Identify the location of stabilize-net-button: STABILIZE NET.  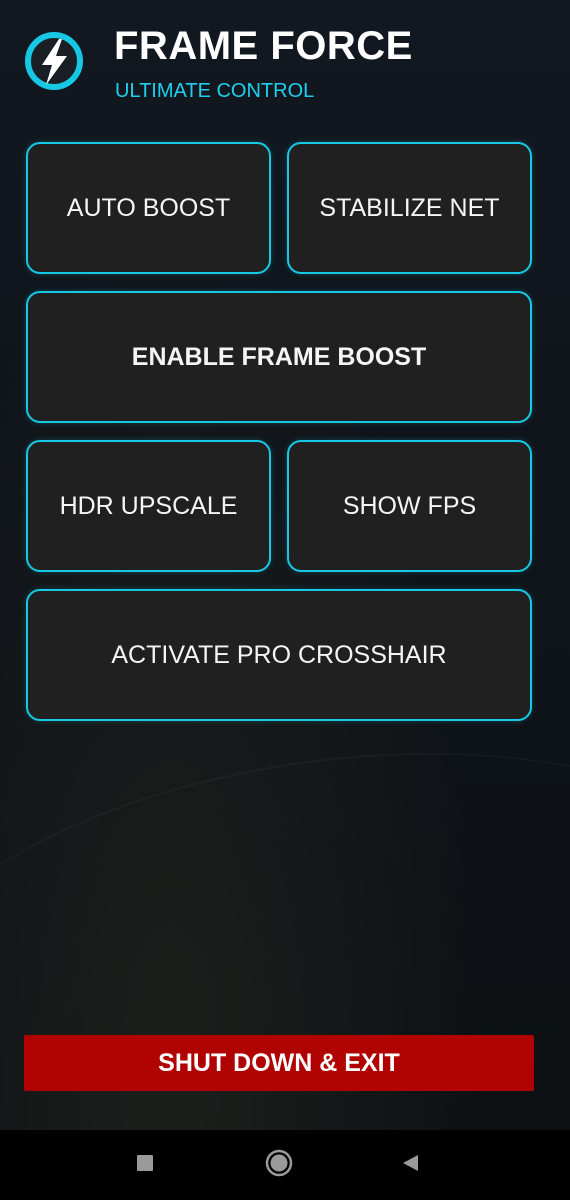
(409, 208).